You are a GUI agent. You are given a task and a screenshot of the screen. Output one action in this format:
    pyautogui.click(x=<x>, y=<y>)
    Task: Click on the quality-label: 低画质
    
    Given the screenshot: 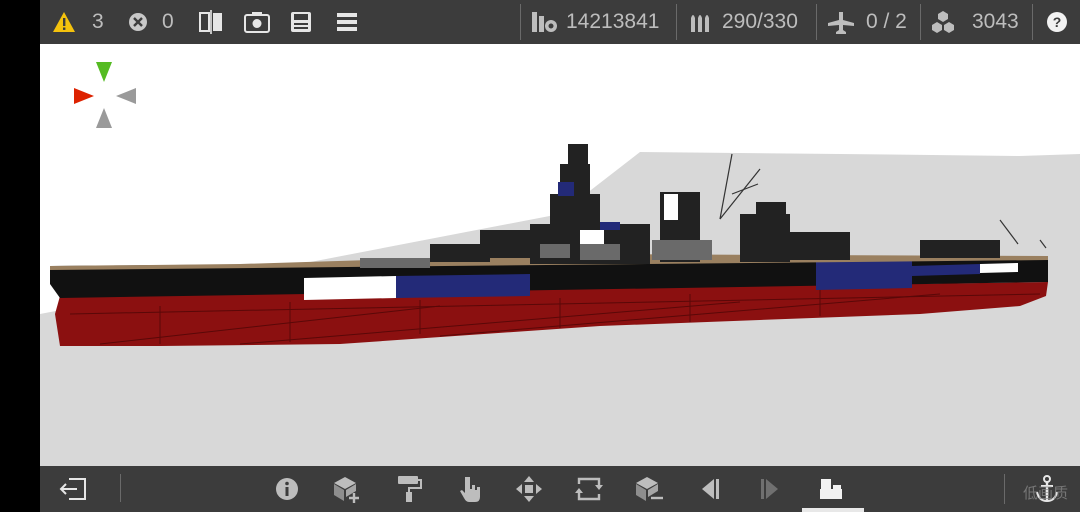 What is the action you would take?
    pyautogui.click(x=1045, y=493)
    